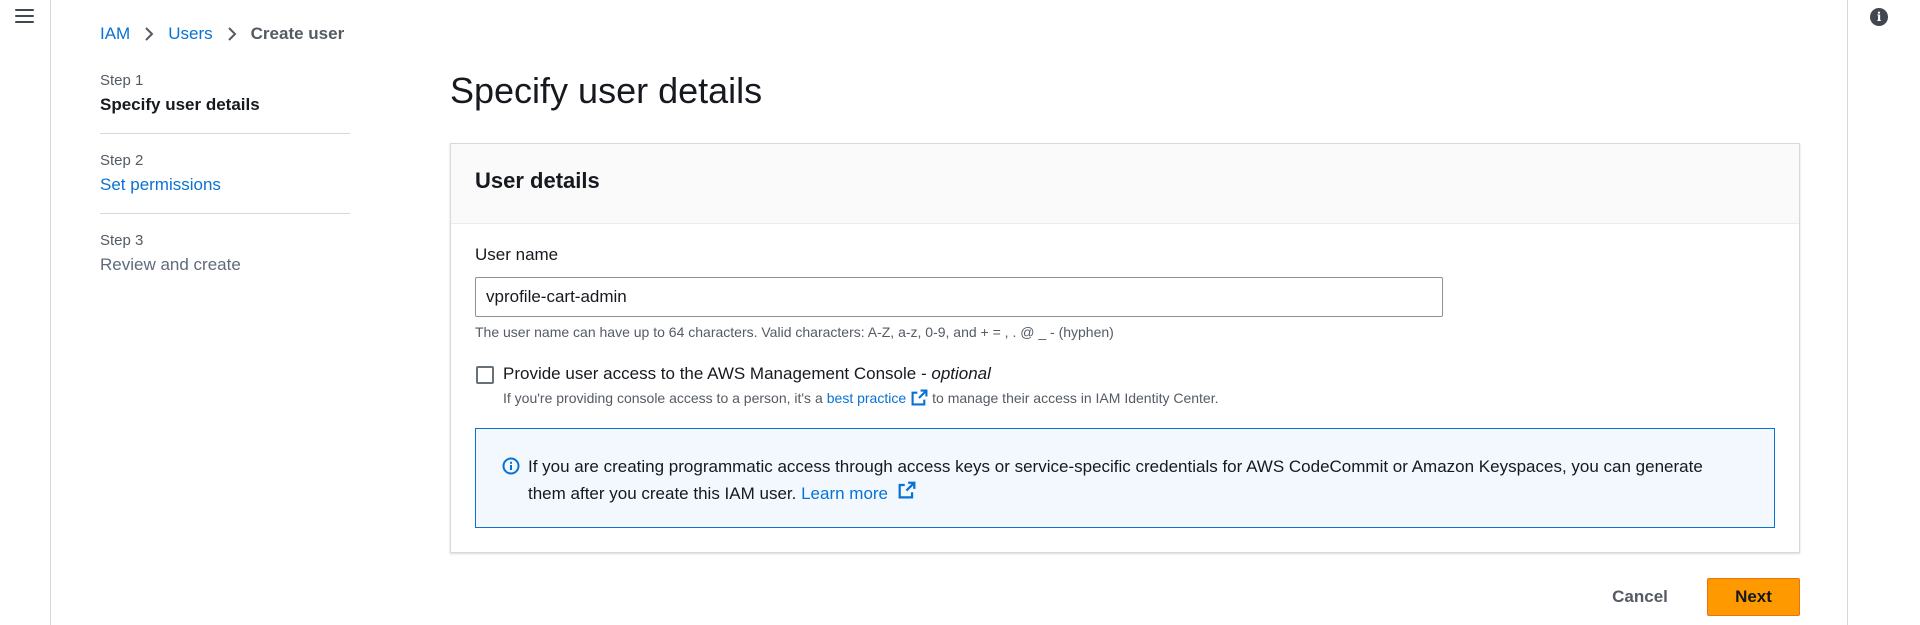  Describe the element at coordinates (1640, 597) in the screenshot. I see `cancel-button: Cancel` at that location.